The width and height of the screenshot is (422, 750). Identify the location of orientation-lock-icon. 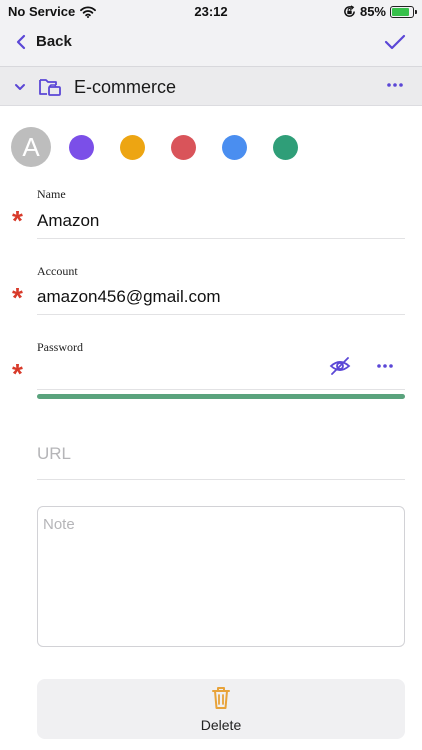
(349, 11).